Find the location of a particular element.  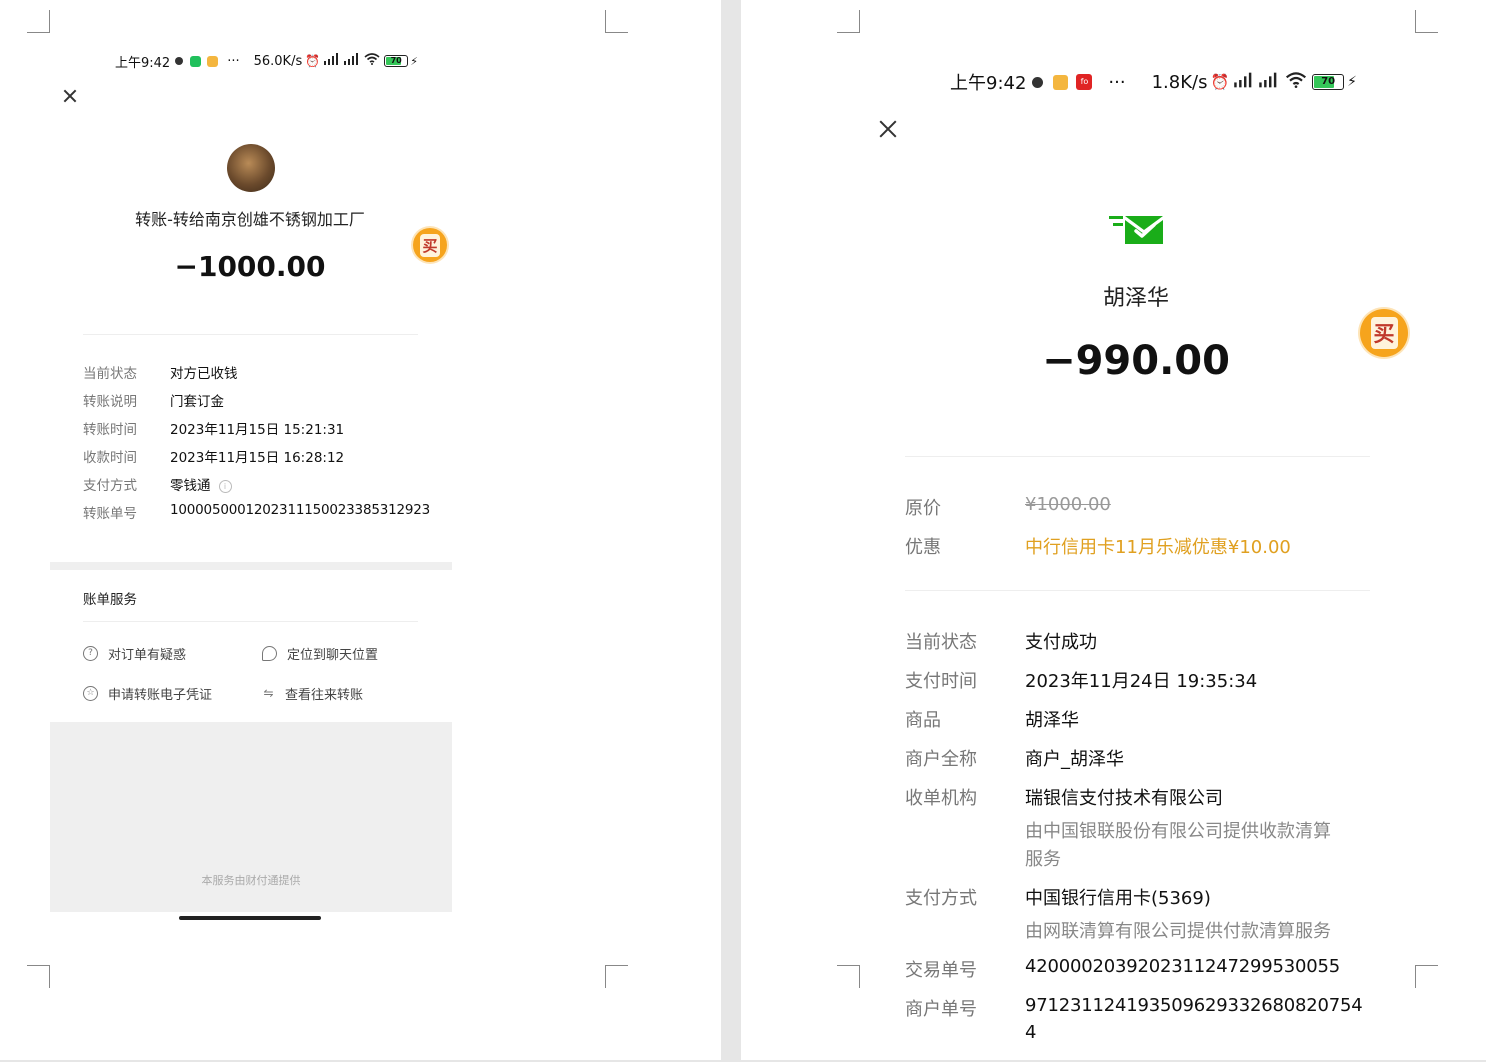

detail-value: 2023年11月15日 16:28:12 is located at coordinates (257, 458).